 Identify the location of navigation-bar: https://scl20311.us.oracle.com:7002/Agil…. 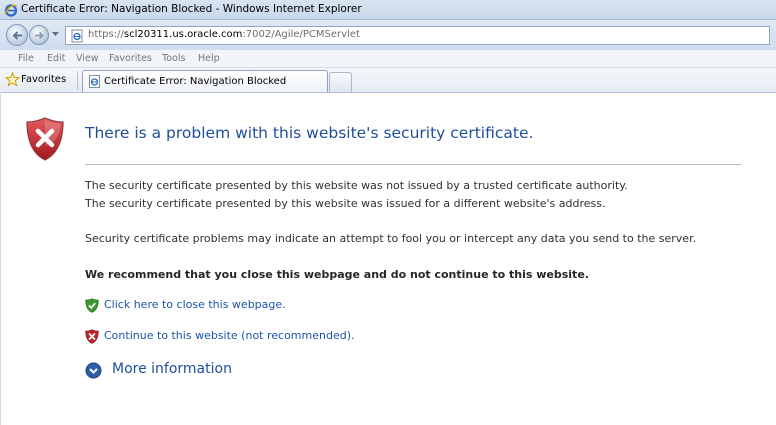
(388, 35).